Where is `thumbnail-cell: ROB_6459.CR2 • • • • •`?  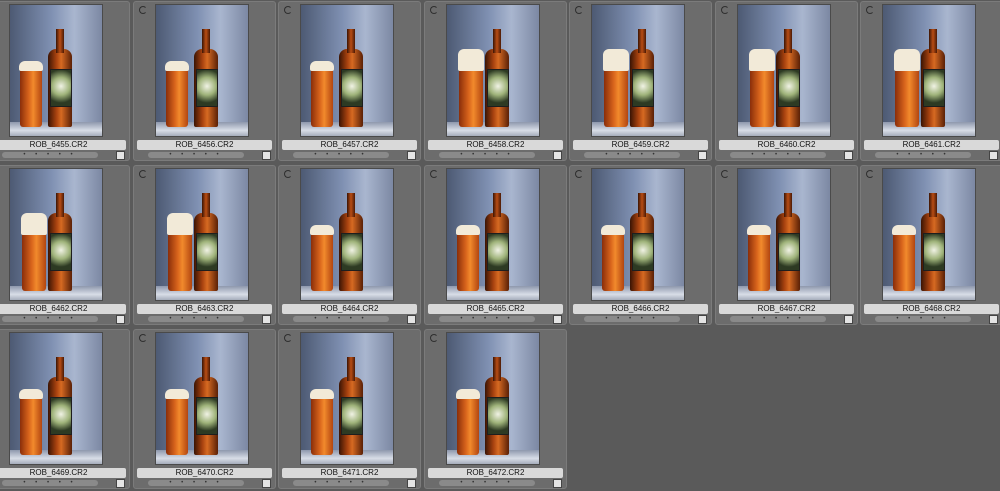 thumbnail-cell: ROB_6459.CR2 • • • • • is located at coordinates (640, 81).